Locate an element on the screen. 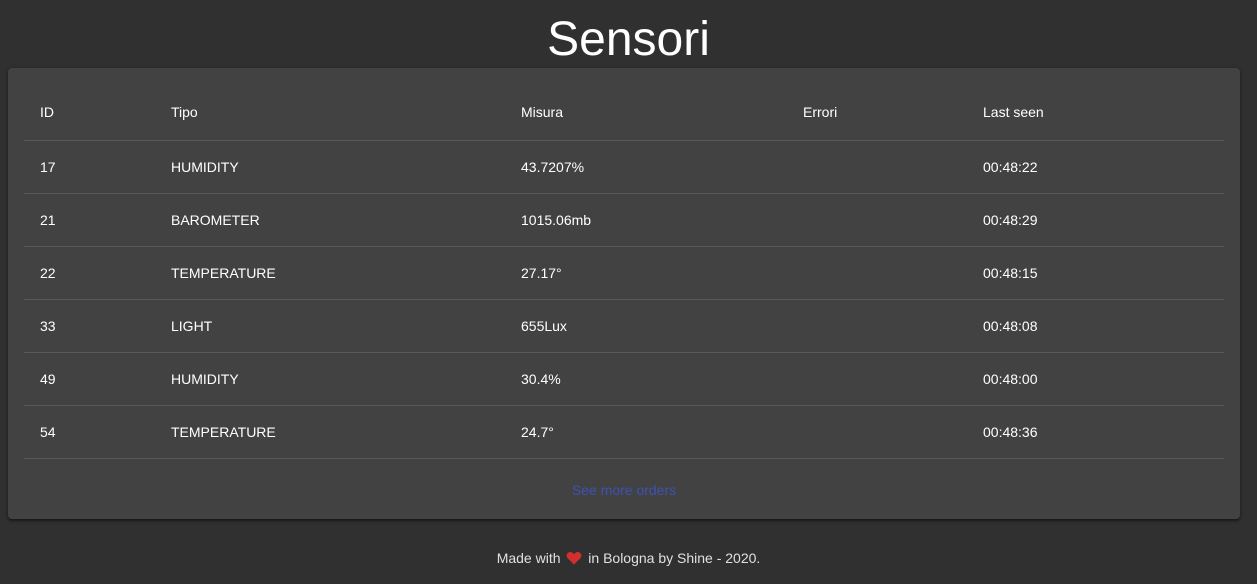  cell-id: 17 is located at coordinates (89, 167).